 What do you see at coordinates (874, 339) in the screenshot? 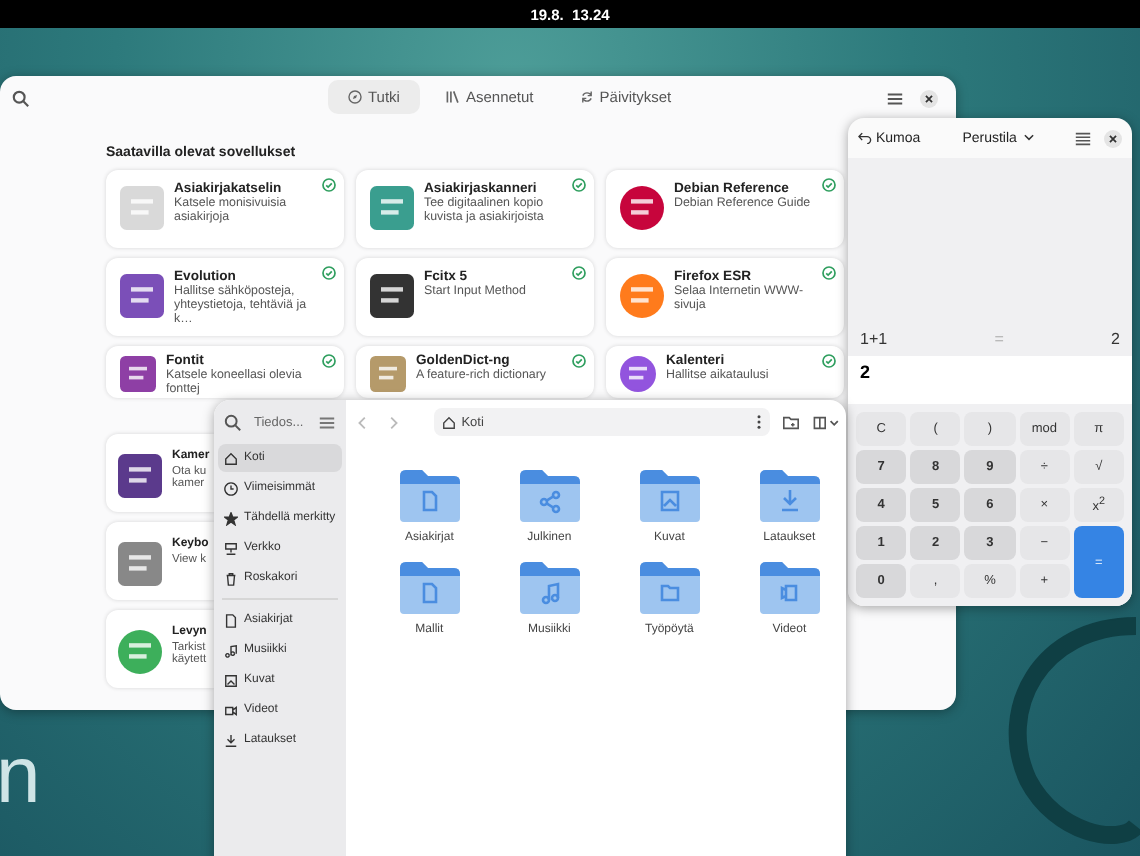
I see `history-expression: 1+1` at bounding box center [874, 339].